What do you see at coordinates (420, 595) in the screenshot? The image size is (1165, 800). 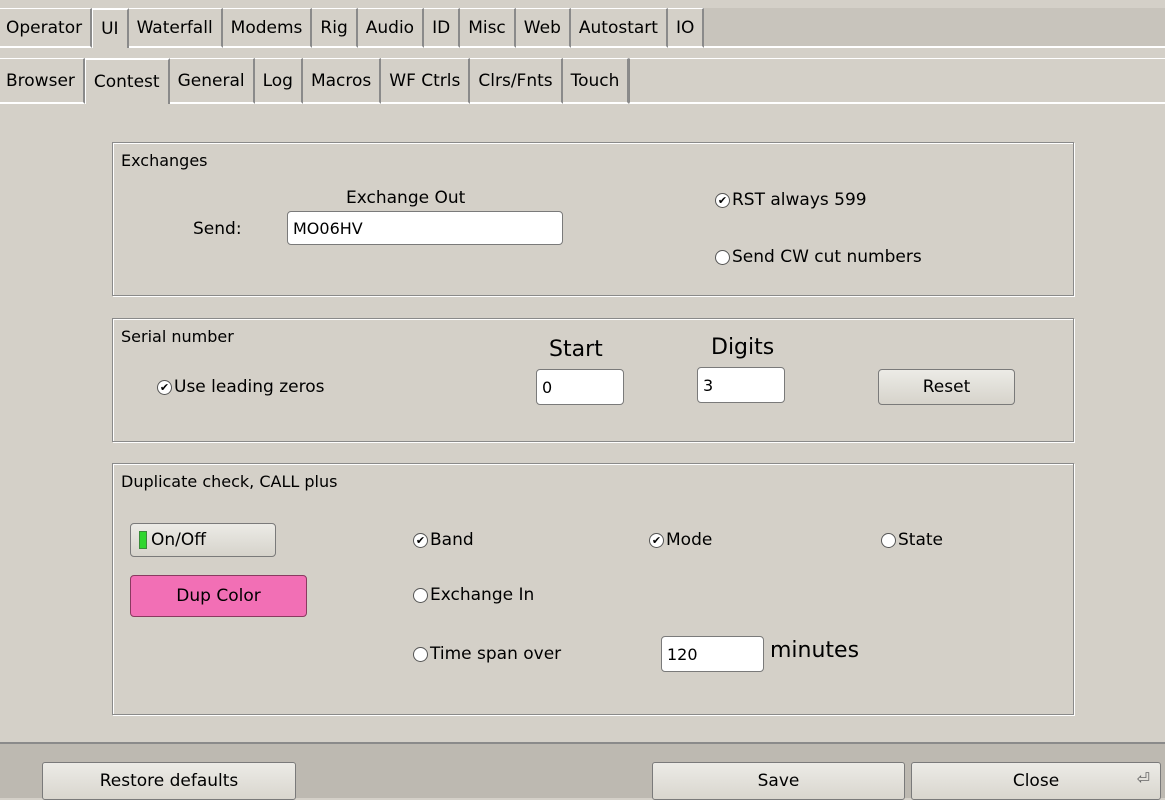 I see `exchange-in-check-icon` at bounding box center [420, 595].